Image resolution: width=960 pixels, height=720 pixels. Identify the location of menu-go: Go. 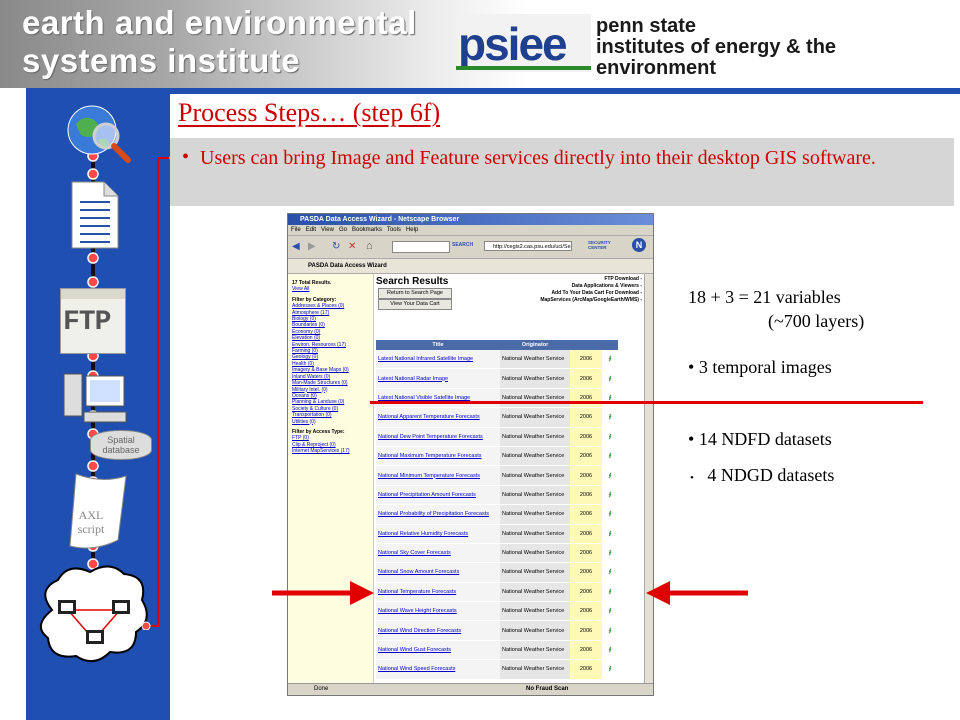
(343, 230).